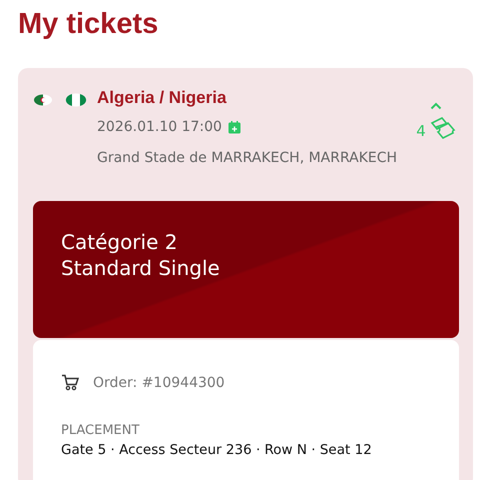 The image size is (492, 480). Describe the element at coordinates (100, 430) in the screenshot. I see `placement-label: PLACEMENT` at that location.